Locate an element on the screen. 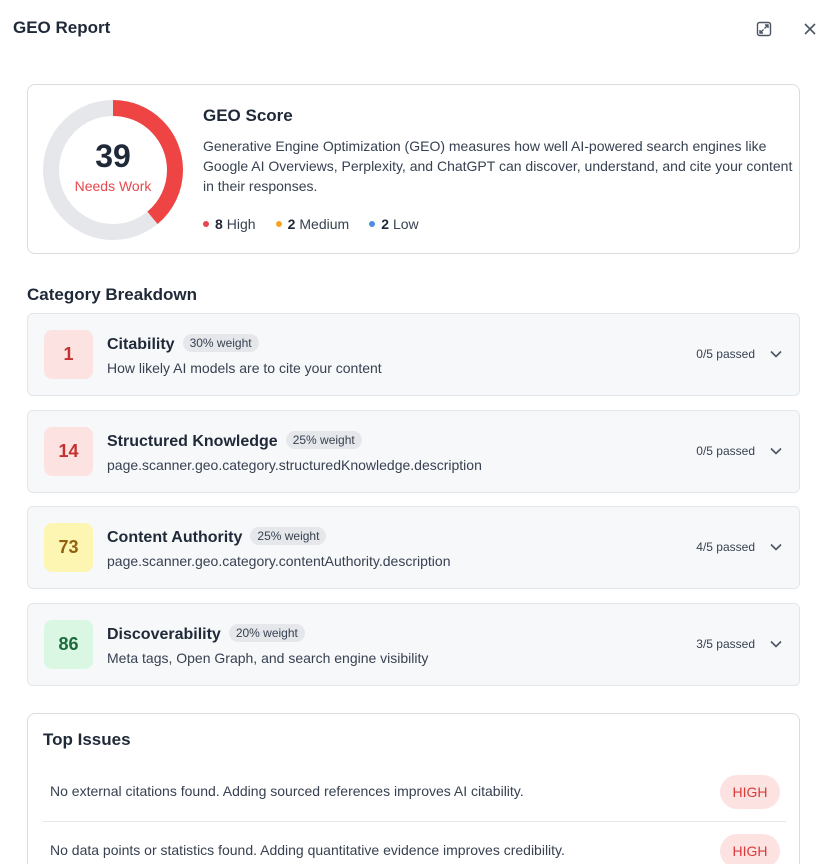 The image size is (831, 864). legend-medium: 2 Medium is located at coordinates (312, 224).